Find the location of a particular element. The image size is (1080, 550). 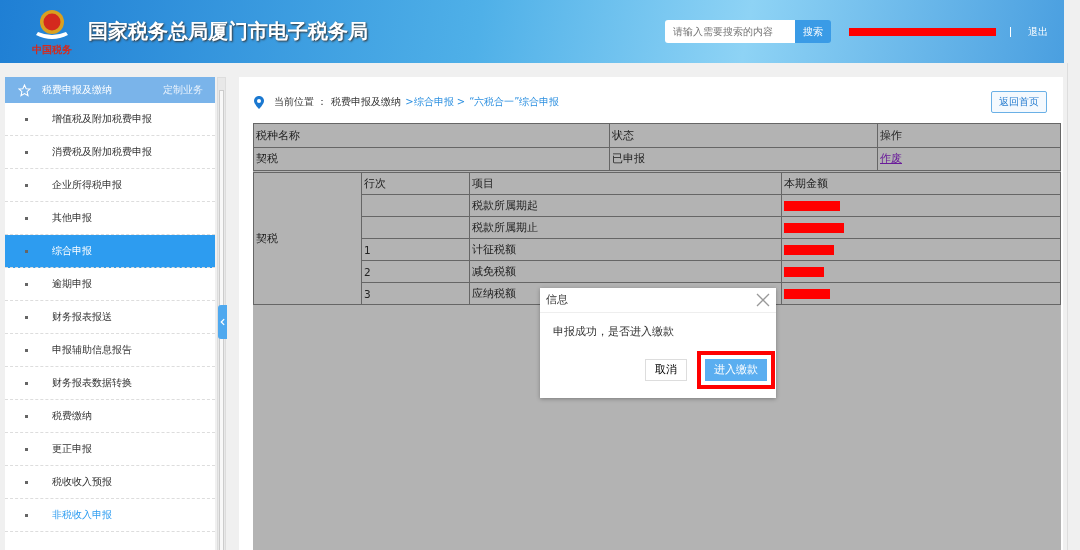

sidebar-item: 税费缴纳 is located at coordinates (110, 416).